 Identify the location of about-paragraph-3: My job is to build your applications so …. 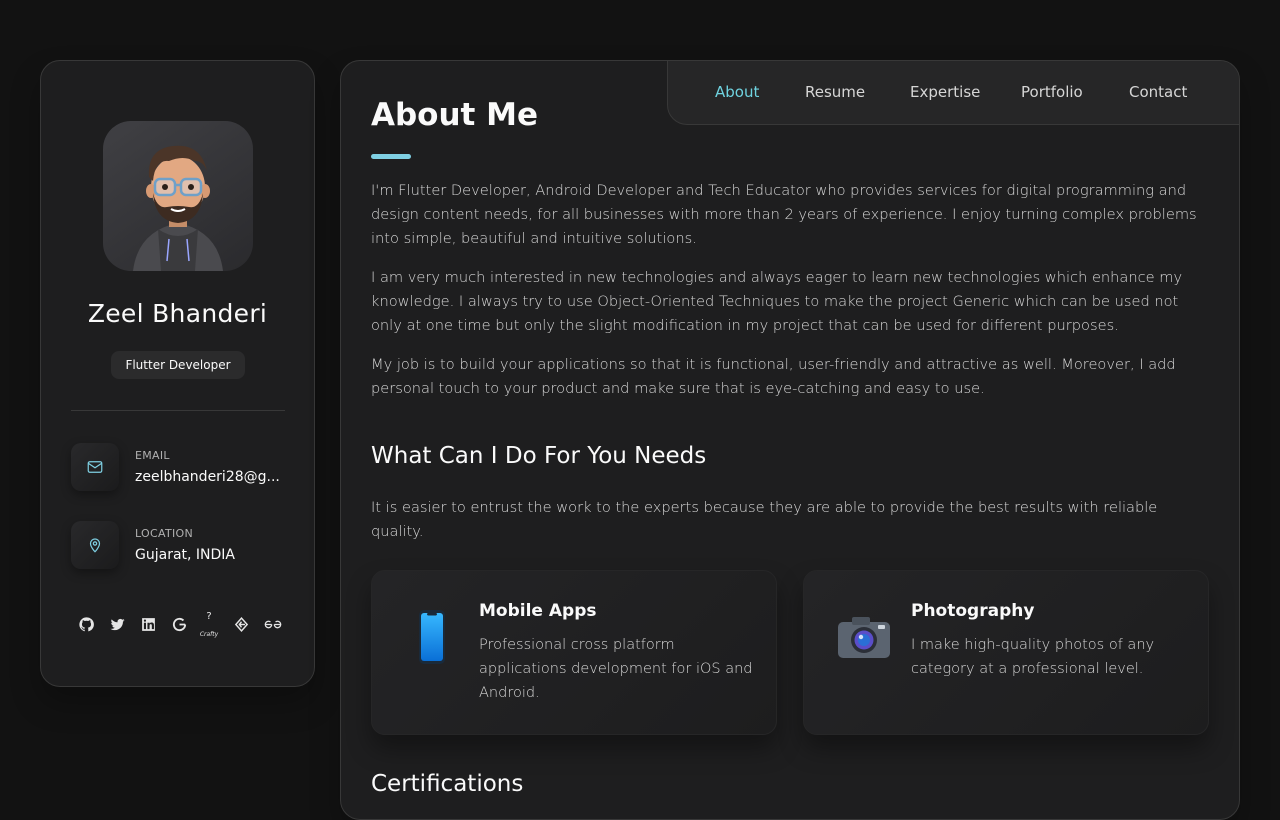
(773, 376).